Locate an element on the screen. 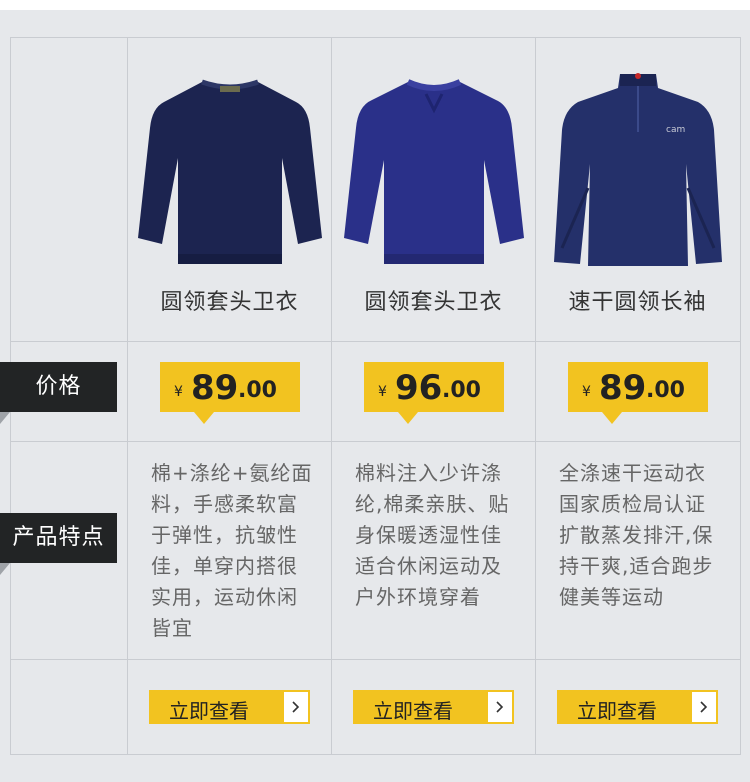 This screenshot has height=782, width=750. svg-text: cam is located at coordinates (675, 130).